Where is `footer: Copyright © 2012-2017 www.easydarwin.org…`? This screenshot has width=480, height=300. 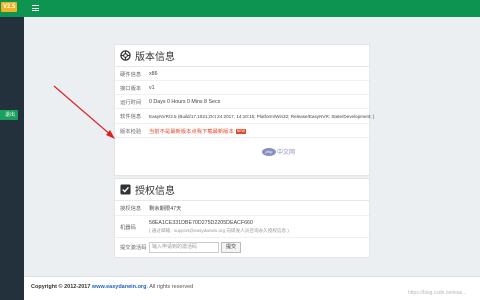
footer: Copyright © 2012-2017 www.easydarwin.org… is located at coordinates (252, 288).